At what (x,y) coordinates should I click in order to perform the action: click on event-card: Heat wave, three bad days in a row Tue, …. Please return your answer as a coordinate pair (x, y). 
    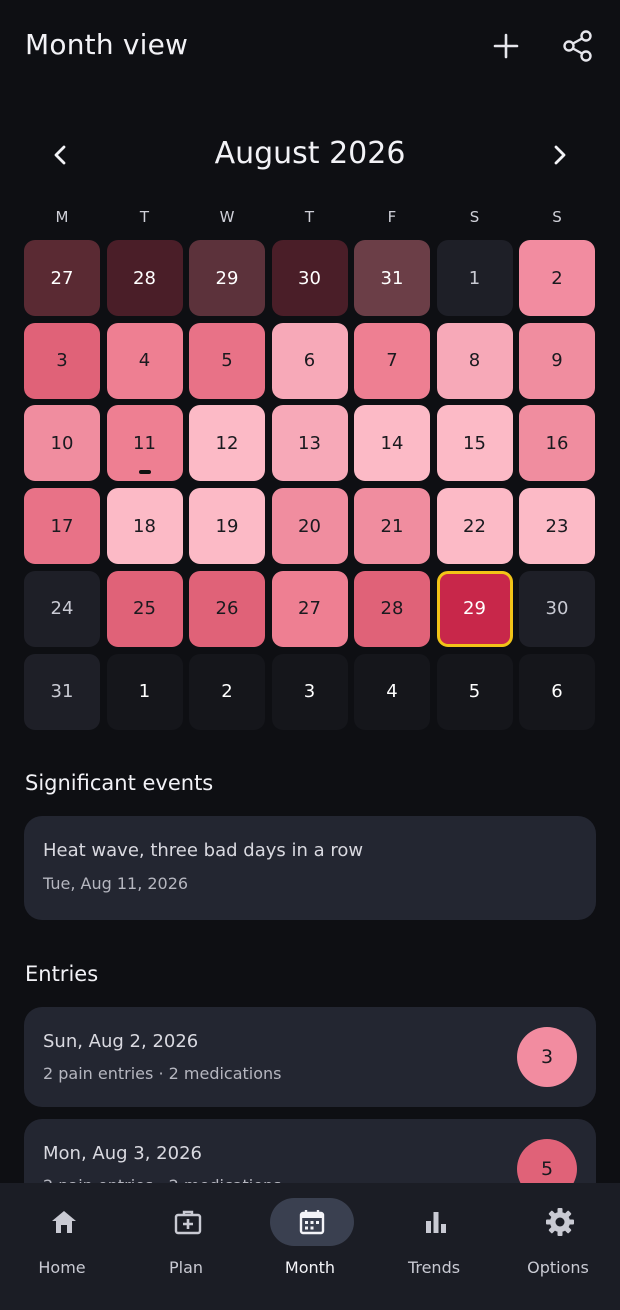
    Looking at the image, I should click on (310, 868).